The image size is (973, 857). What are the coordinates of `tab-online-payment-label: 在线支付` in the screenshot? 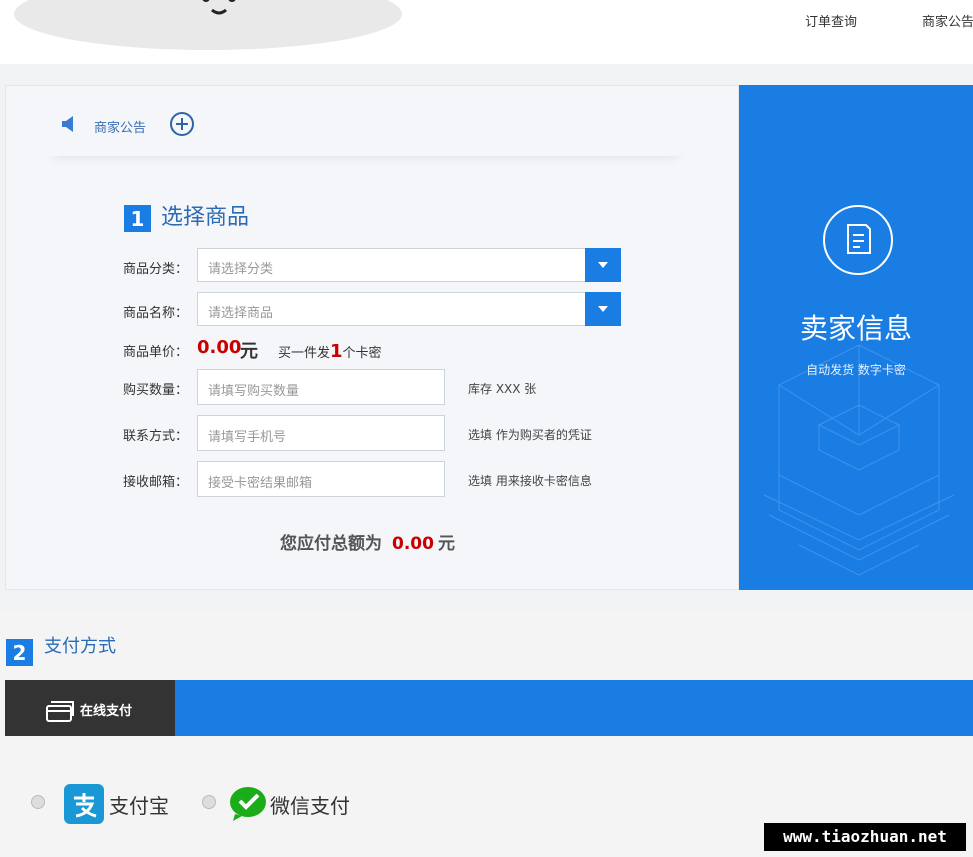 It's located at (106, 711).